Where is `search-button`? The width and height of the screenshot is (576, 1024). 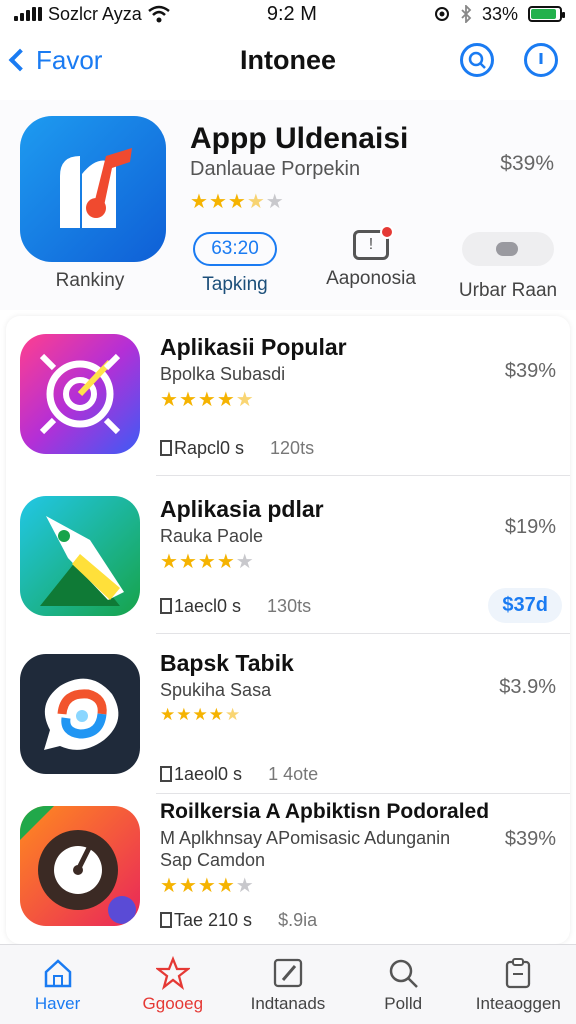 search-button is located at coordinates (477, 60).